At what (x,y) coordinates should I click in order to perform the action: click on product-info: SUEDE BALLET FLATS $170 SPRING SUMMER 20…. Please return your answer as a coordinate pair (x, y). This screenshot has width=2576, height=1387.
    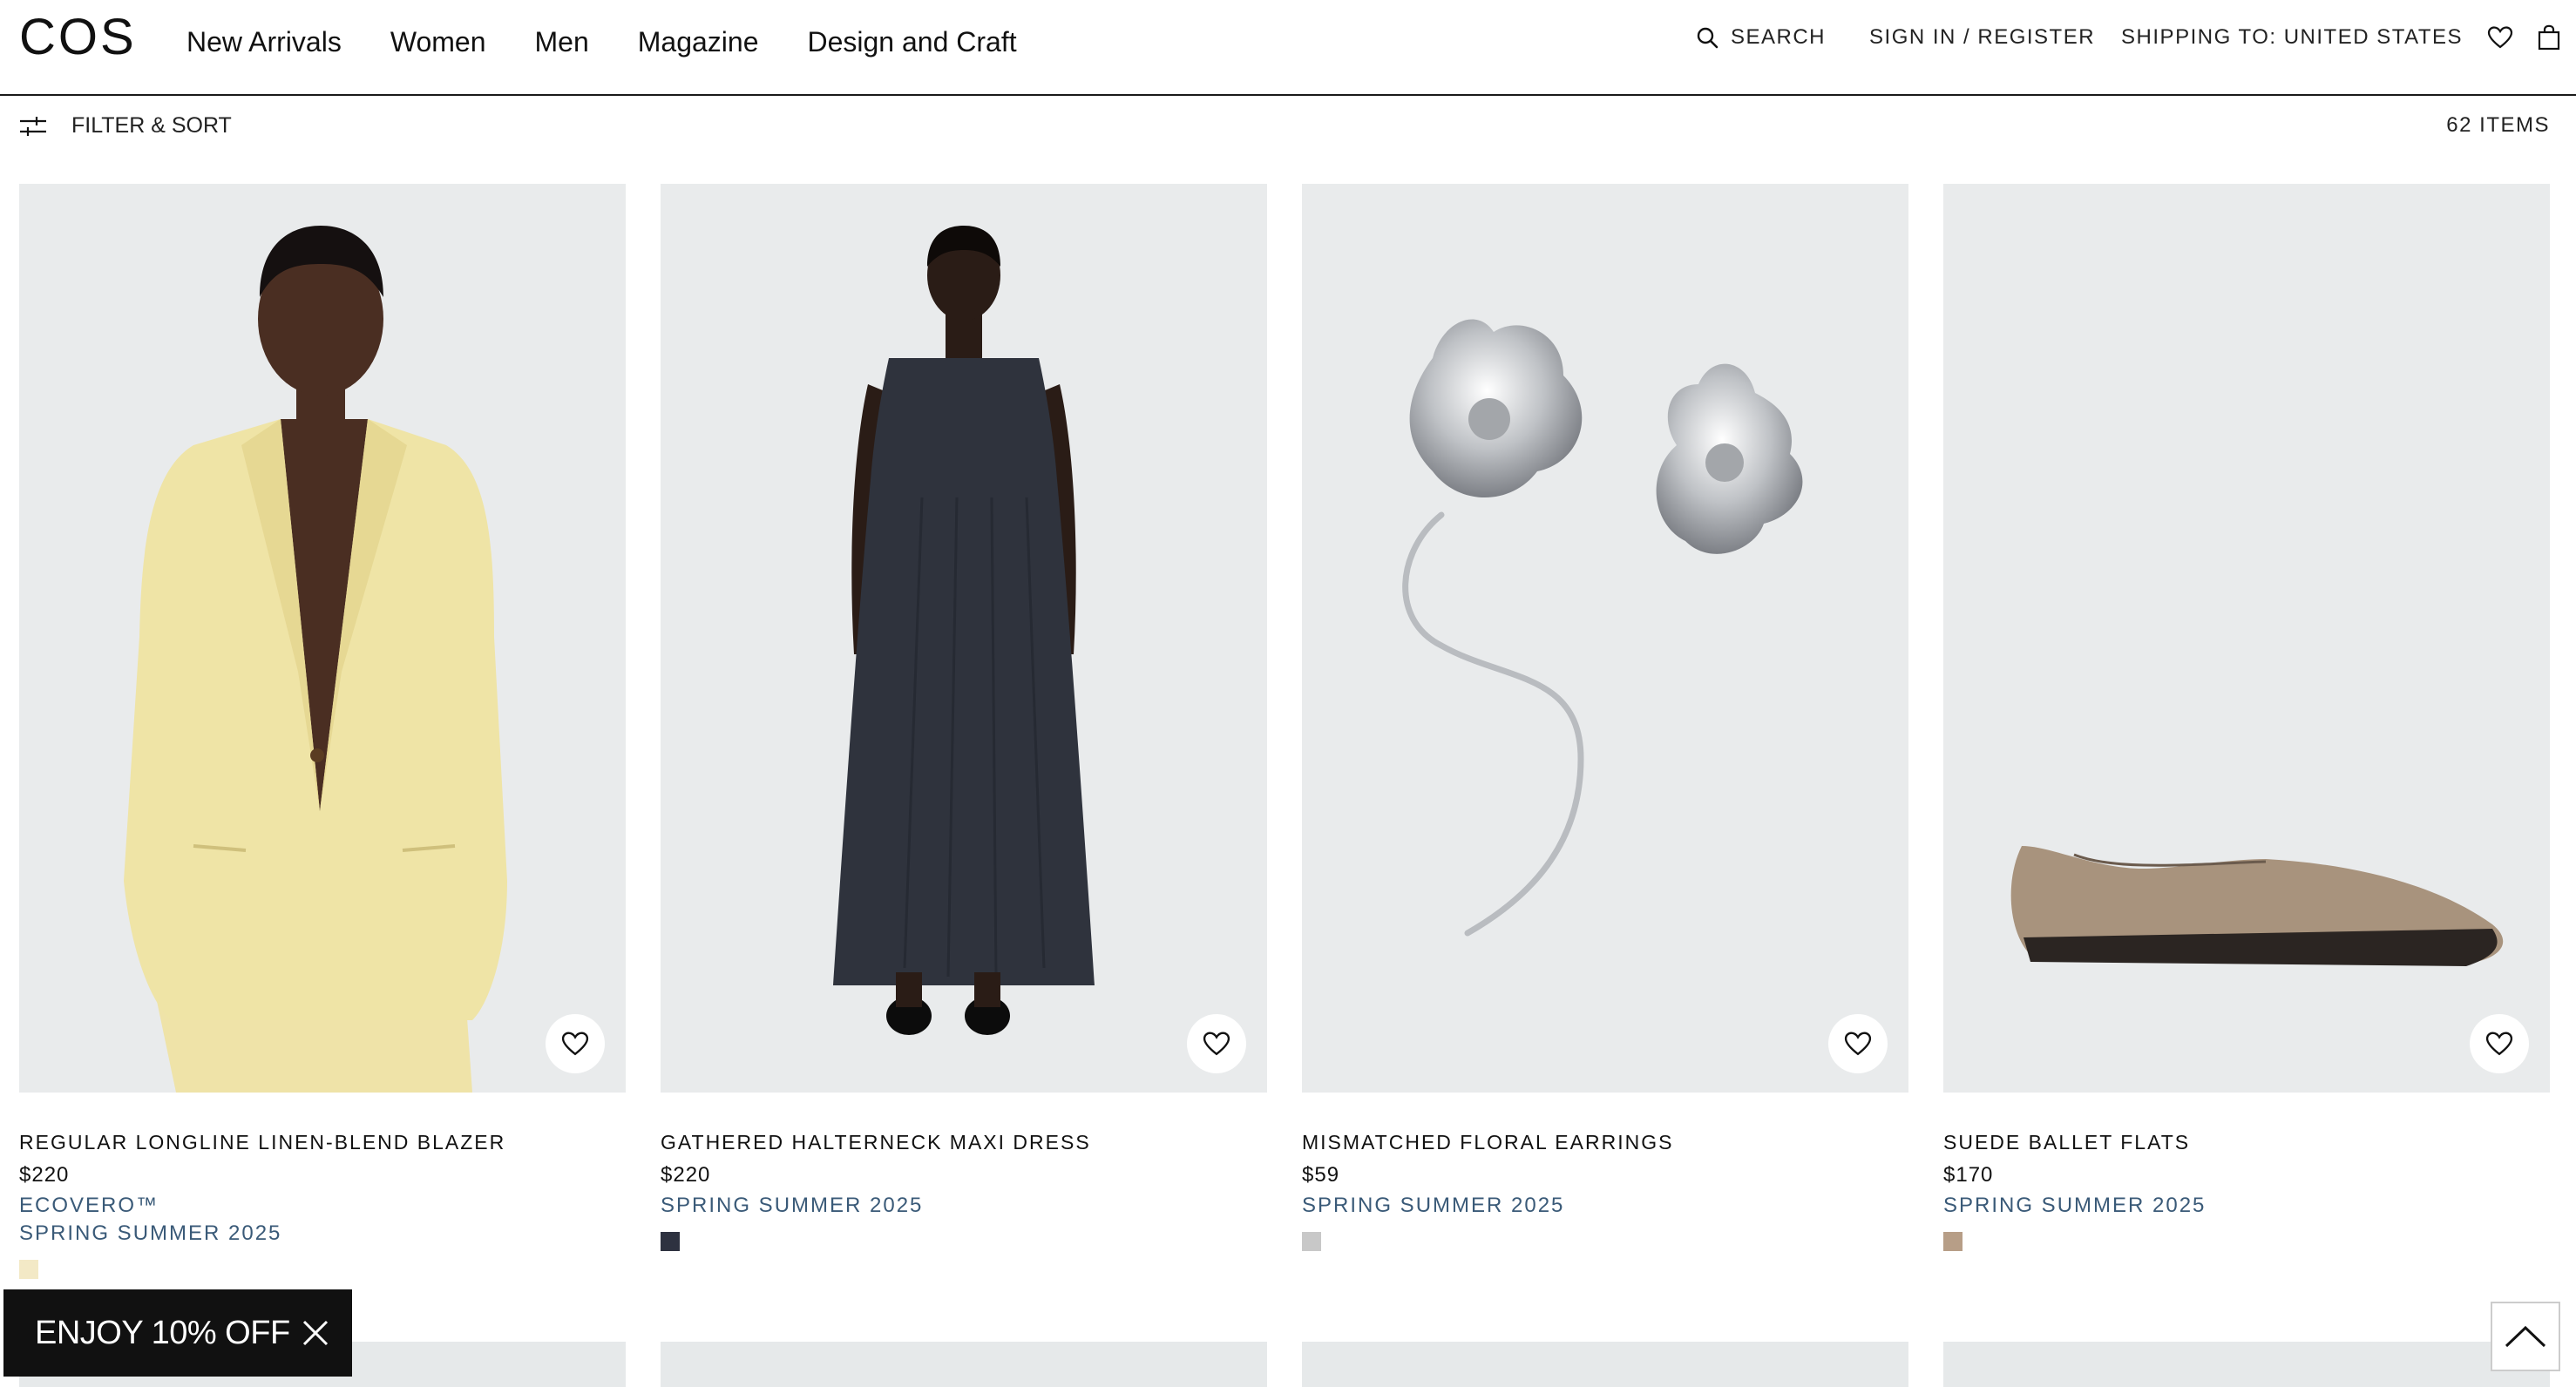
    Looking at the image, I should click on (2246, 1172).